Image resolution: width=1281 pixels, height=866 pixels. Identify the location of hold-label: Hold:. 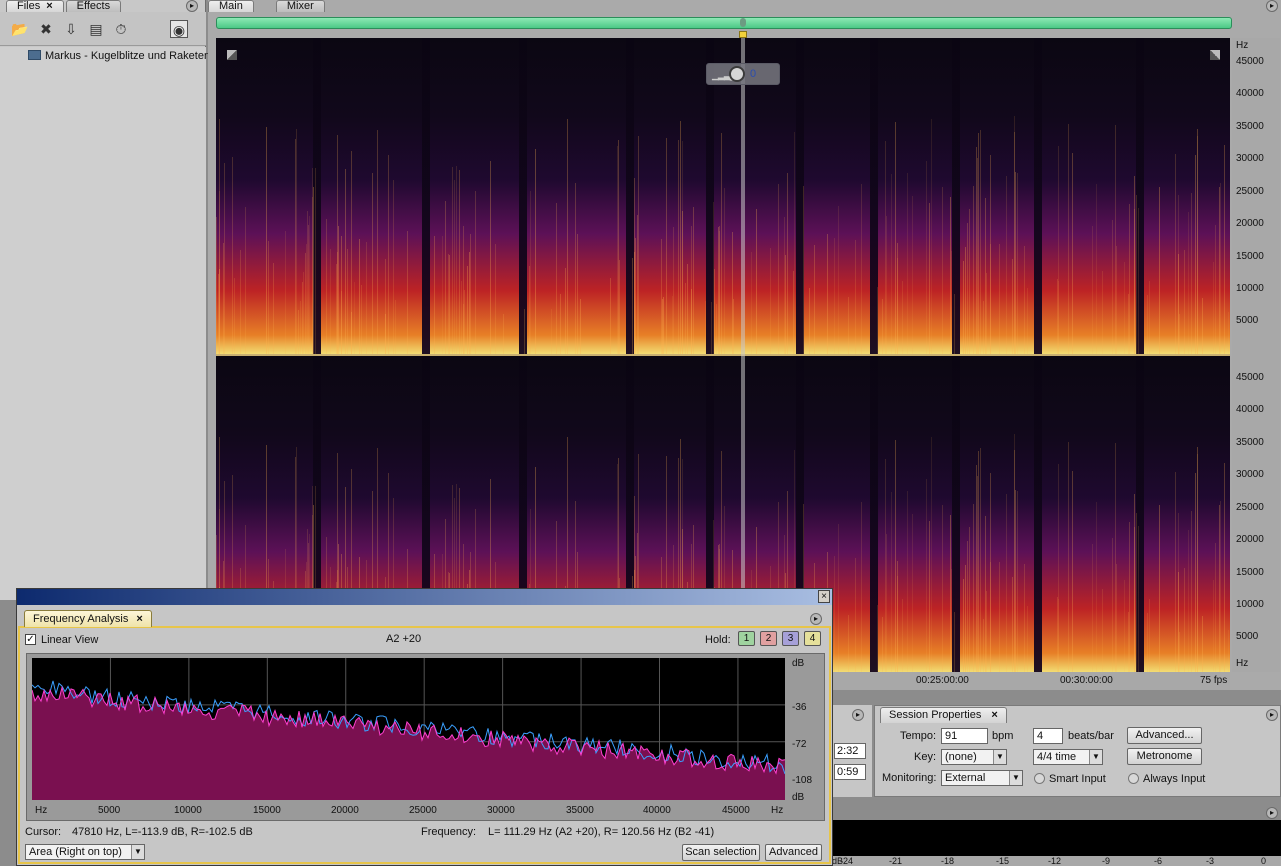
(718, 640).